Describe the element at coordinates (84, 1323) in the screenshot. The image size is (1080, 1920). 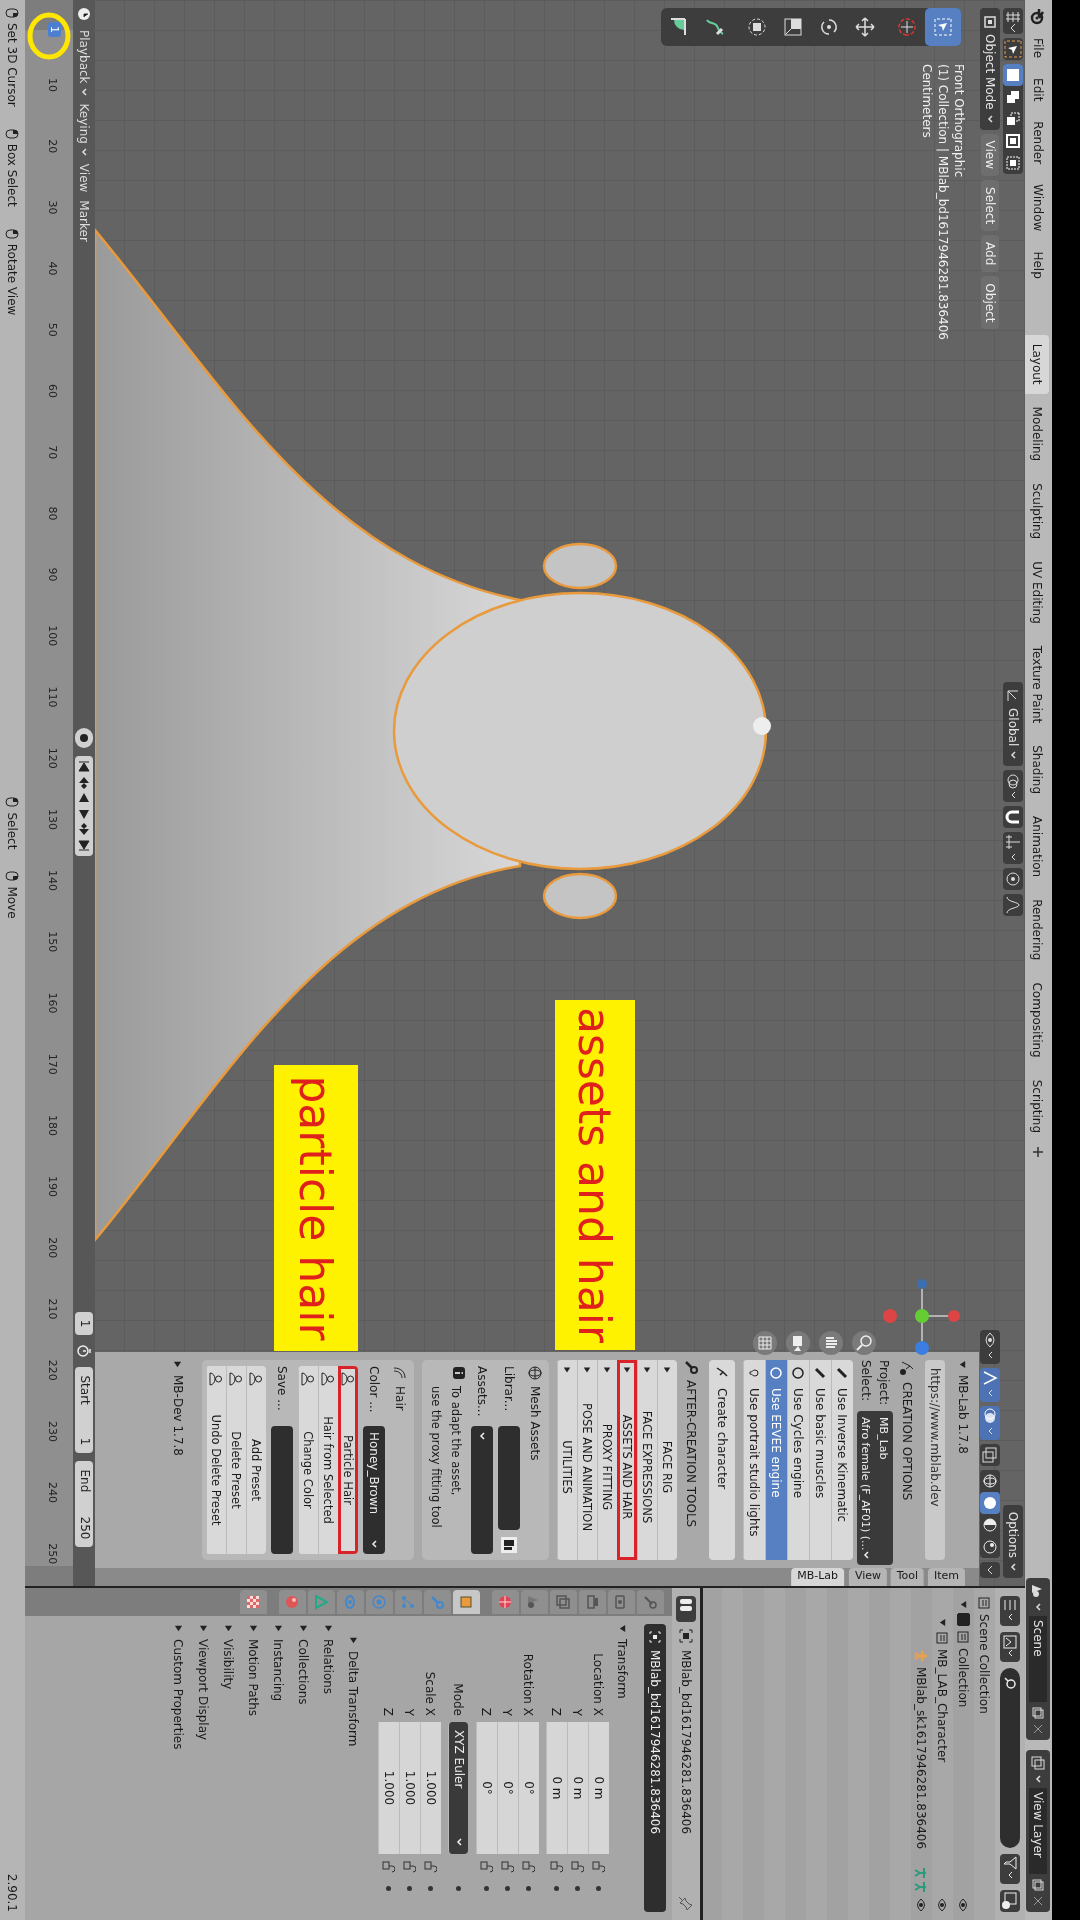
I see `current-frame-field: 1` at that location.